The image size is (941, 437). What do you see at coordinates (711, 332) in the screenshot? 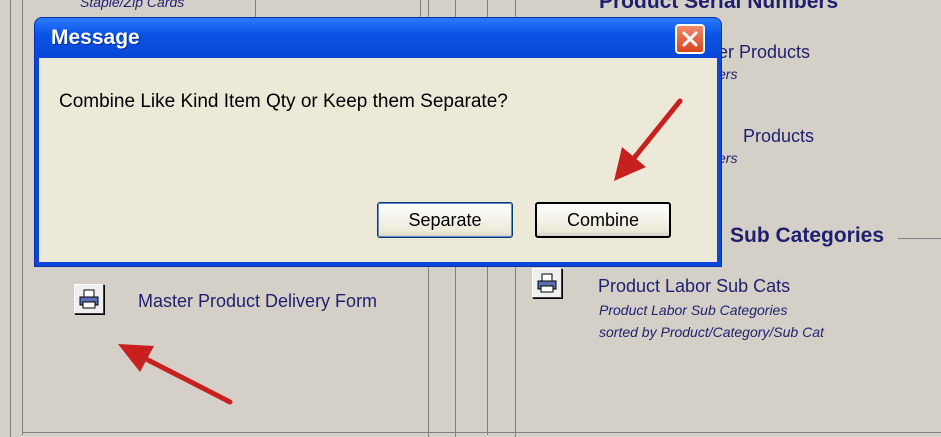
I see `labor-sub-cats-sort: sorted by Product/Category/Sub Cat` at bounding box center [711, 332].